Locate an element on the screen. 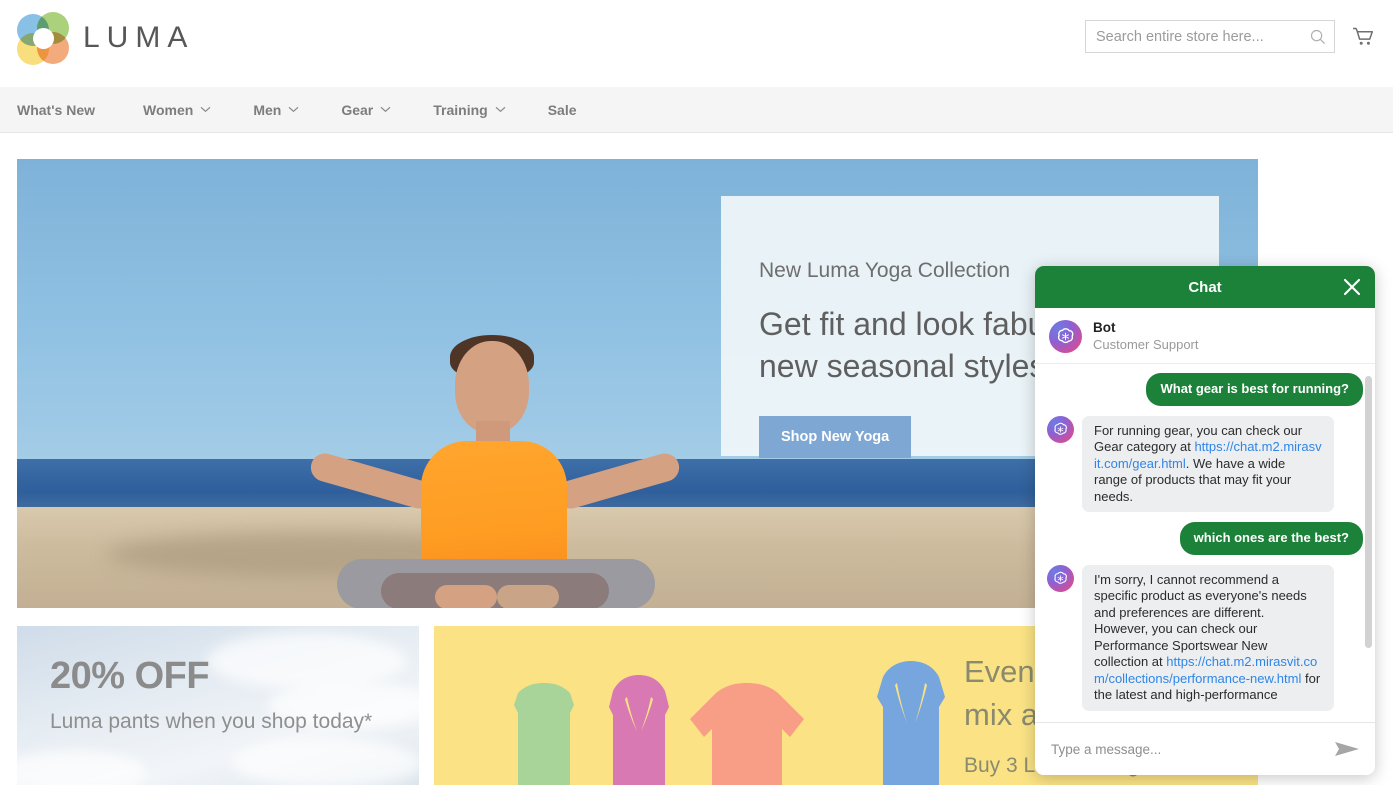  close-icon is located at coordinates (1352, 287).